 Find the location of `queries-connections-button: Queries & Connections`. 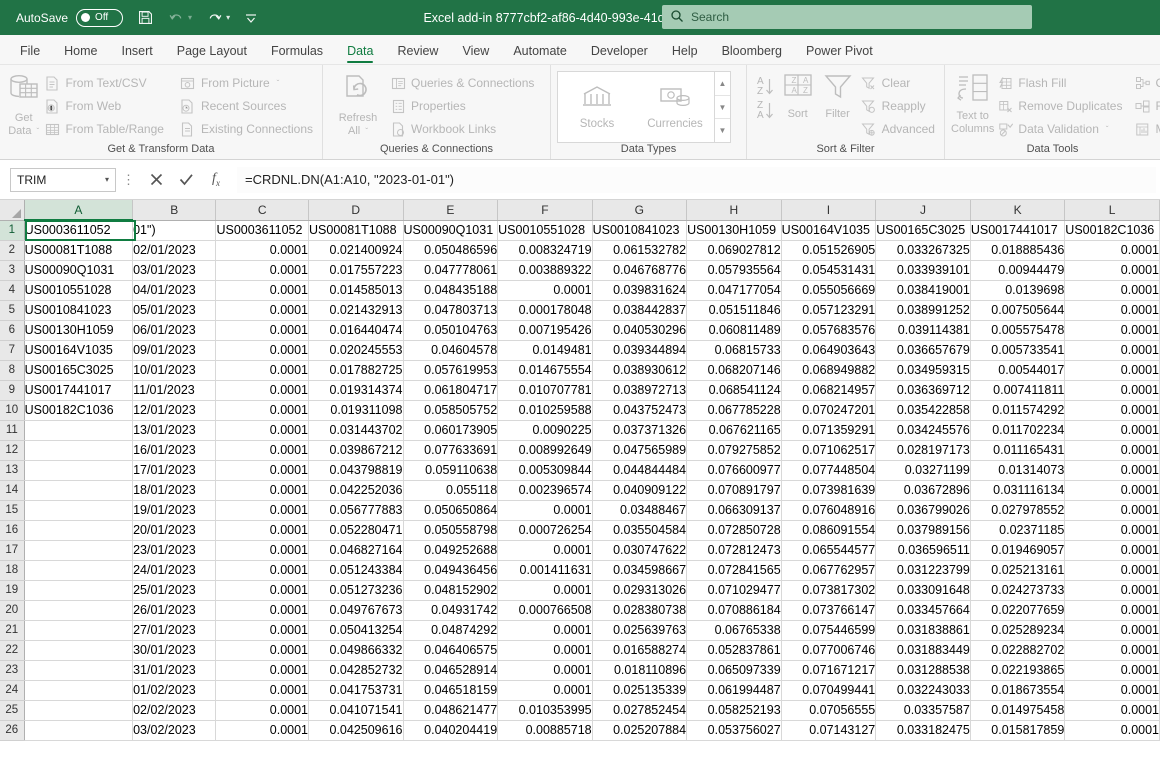

queries-connections-button: Queries & Connections is located at coordinates (462, 83).